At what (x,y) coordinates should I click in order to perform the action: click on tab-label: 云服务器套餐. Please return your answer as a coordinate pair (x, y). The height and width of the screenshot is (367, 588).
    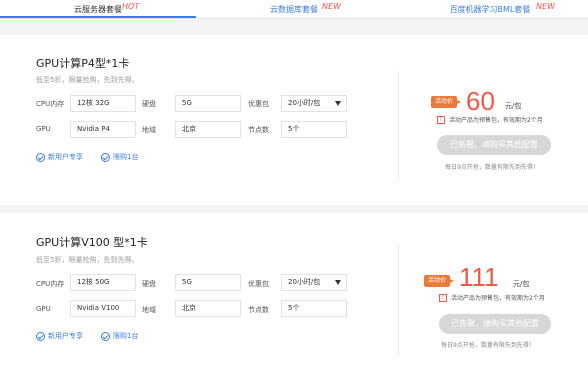
    Looking at the image, I should click on (98, 9).